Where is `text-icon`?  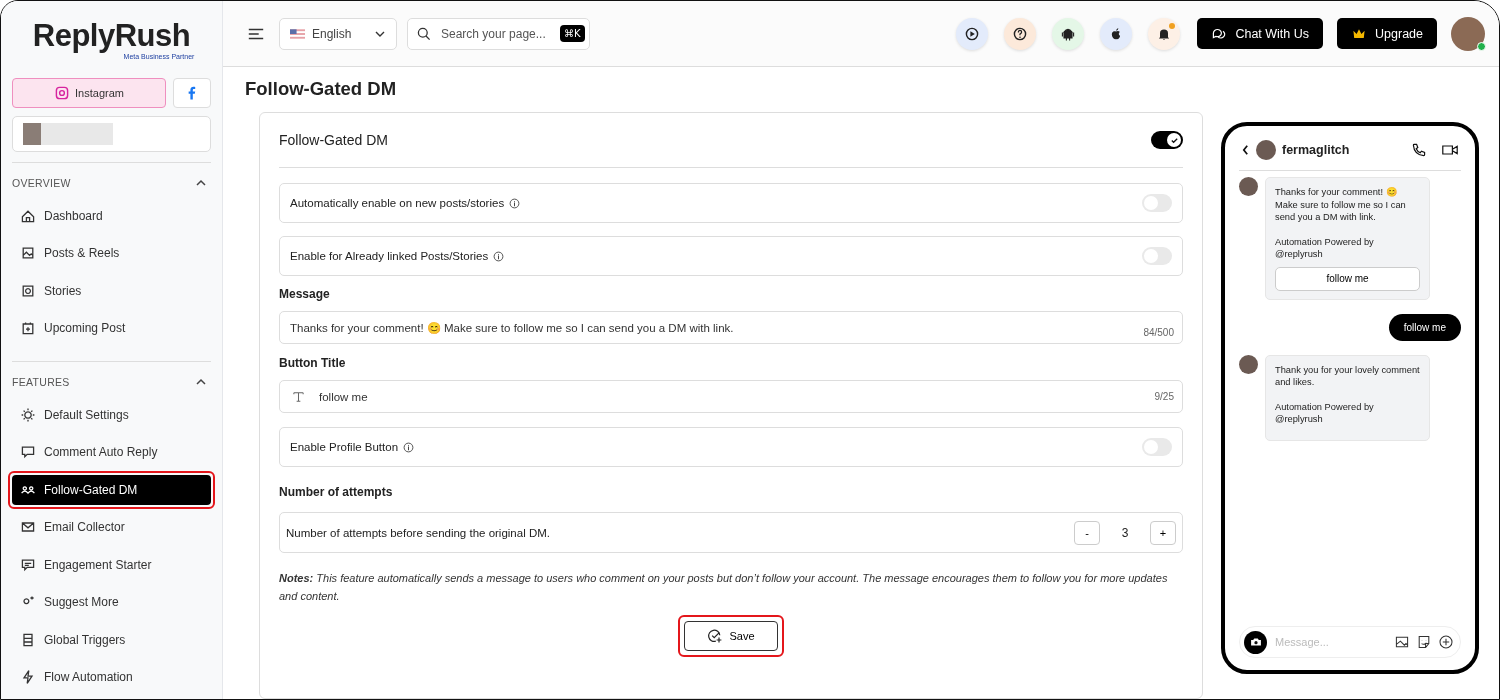
text-icon is located at coordinates (298, 396).